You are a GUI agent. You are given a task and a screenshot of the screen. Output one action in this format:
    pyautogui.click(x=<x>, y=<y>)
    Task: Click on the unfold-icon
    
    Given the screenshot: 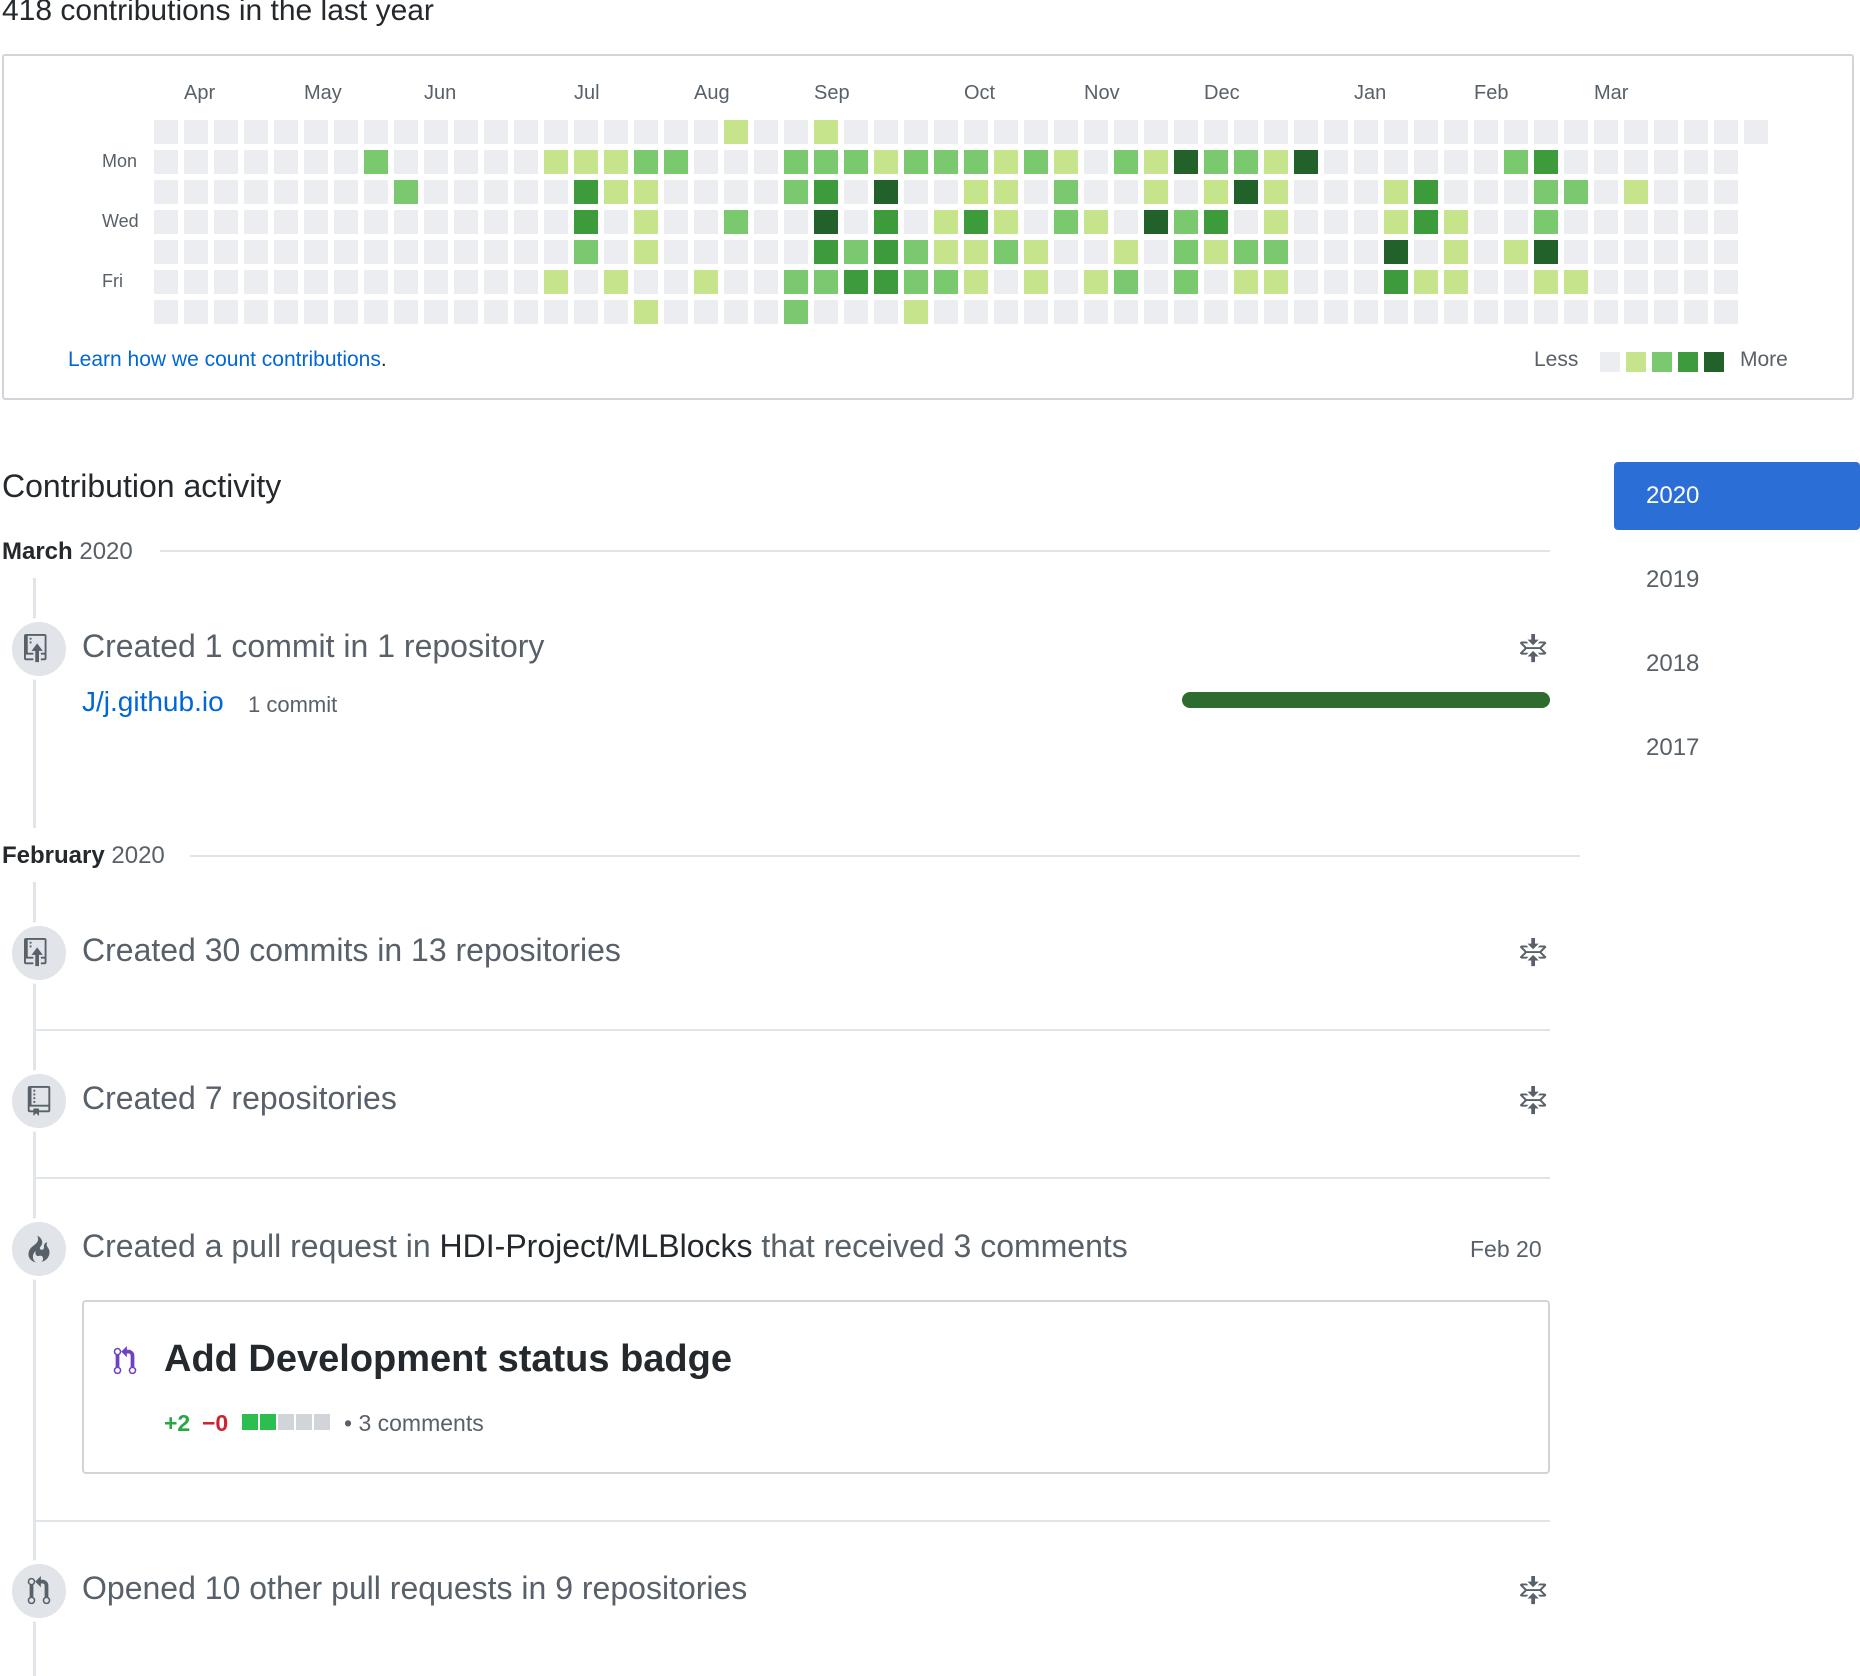 What is the action you would take?
    pyautogui.click(x=1535, y=1101)
    